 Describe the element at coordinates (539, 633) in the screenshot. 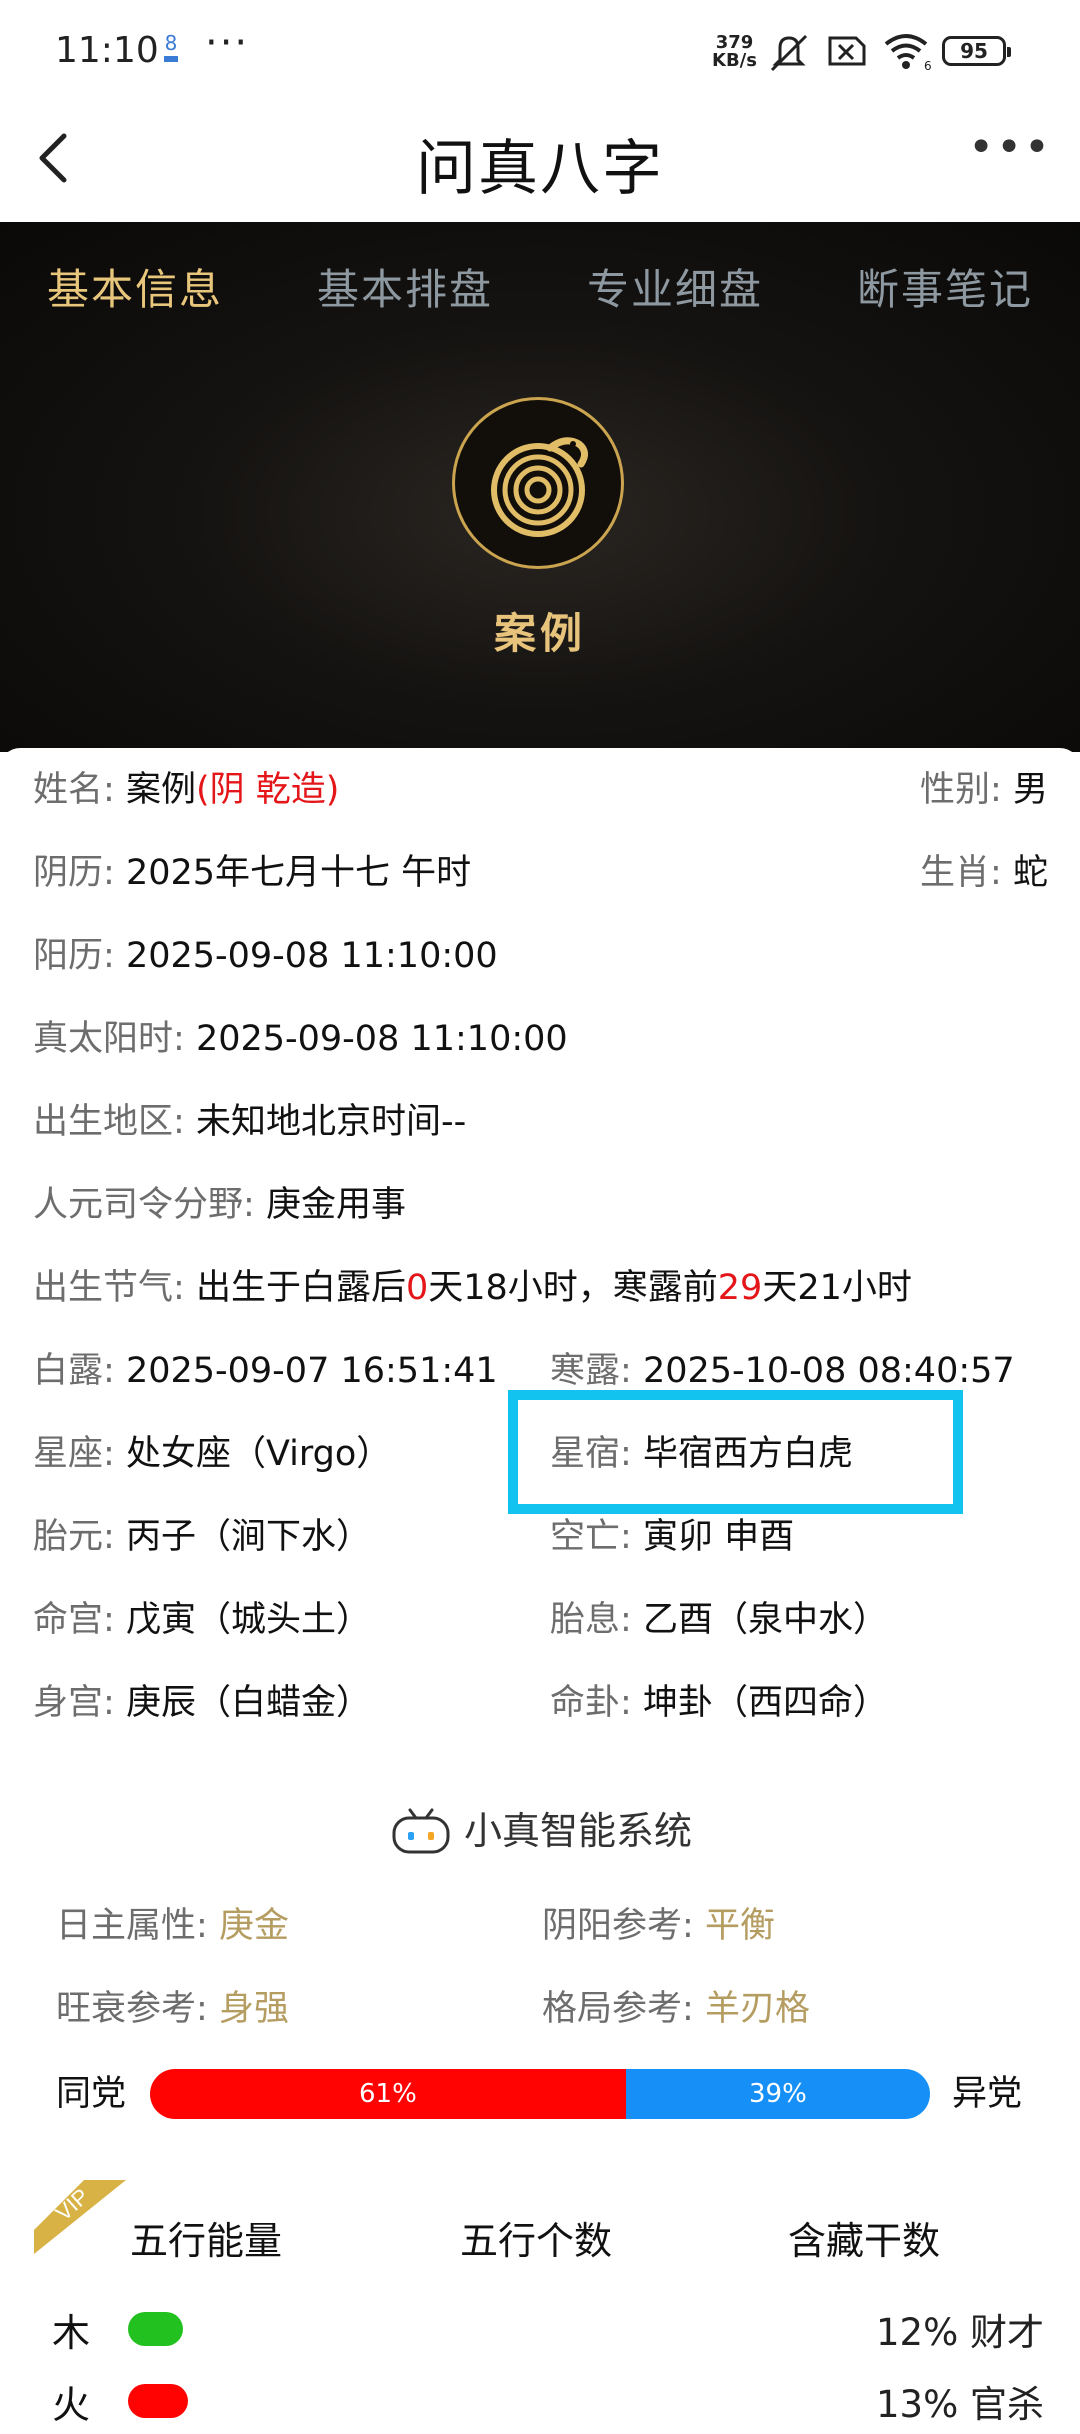

I see `profile-name: 案例` at that location.